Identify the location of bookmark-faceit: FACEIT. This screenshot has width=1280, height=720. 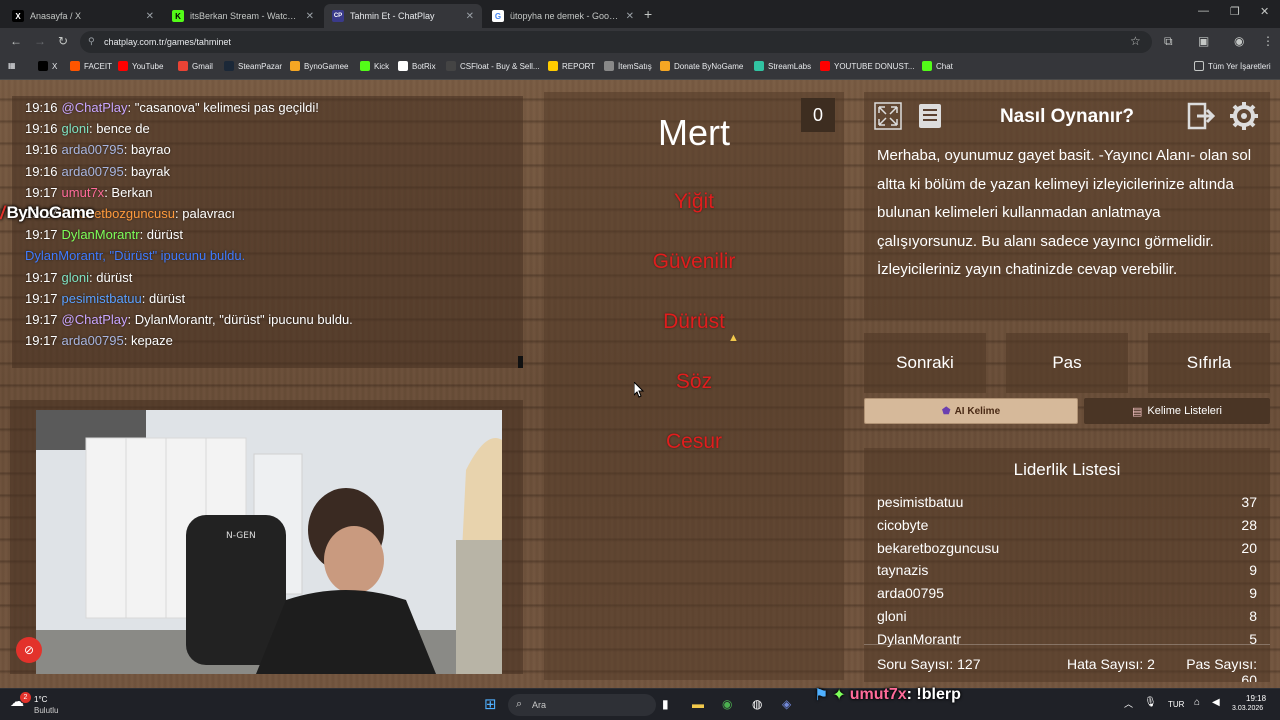
(91, 66).